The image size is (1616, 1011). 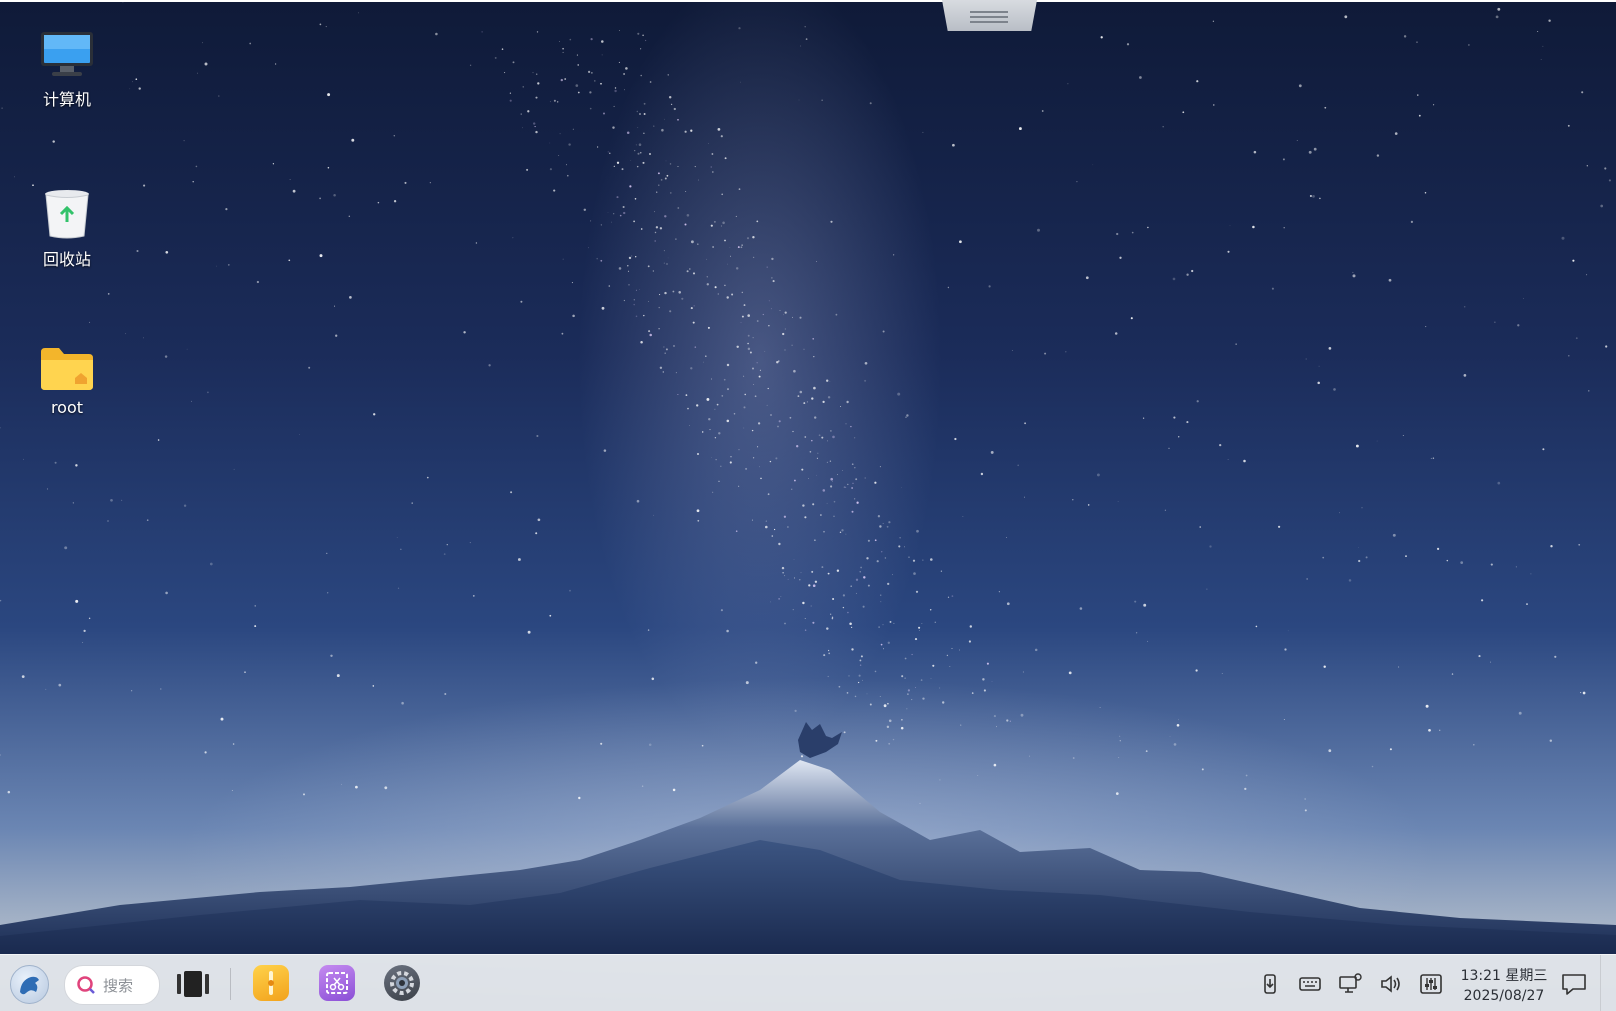 I want to click on desktop-icon-root: root, so click(x=67, y=381).